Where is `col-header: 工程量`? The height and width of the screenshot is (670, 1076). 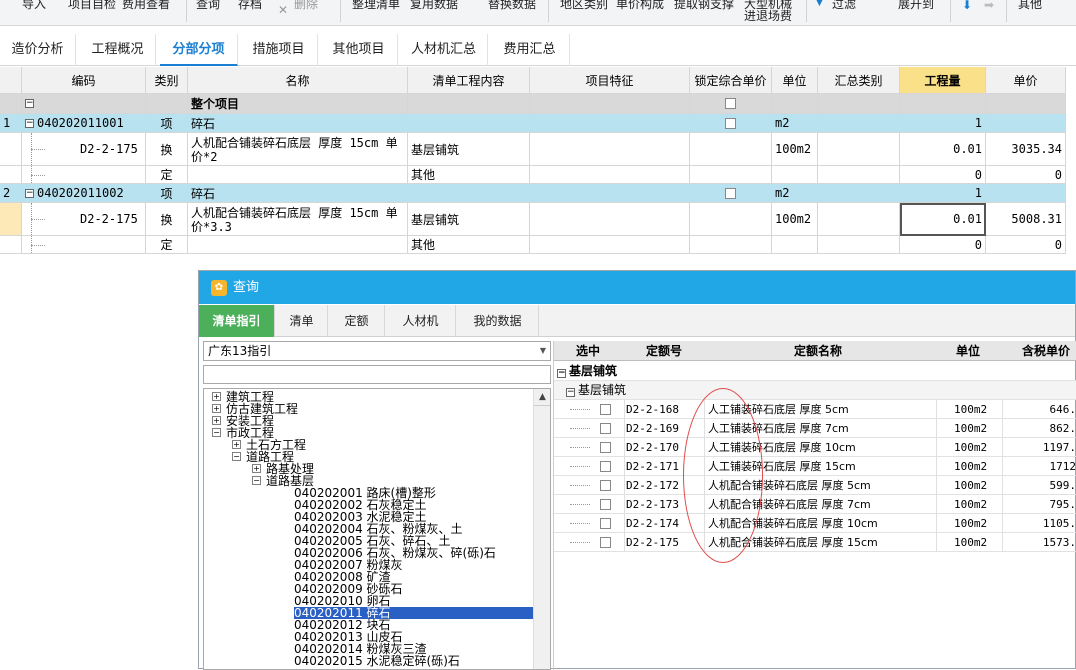
col-header: 工程量 is located at coordinates (943, 80).